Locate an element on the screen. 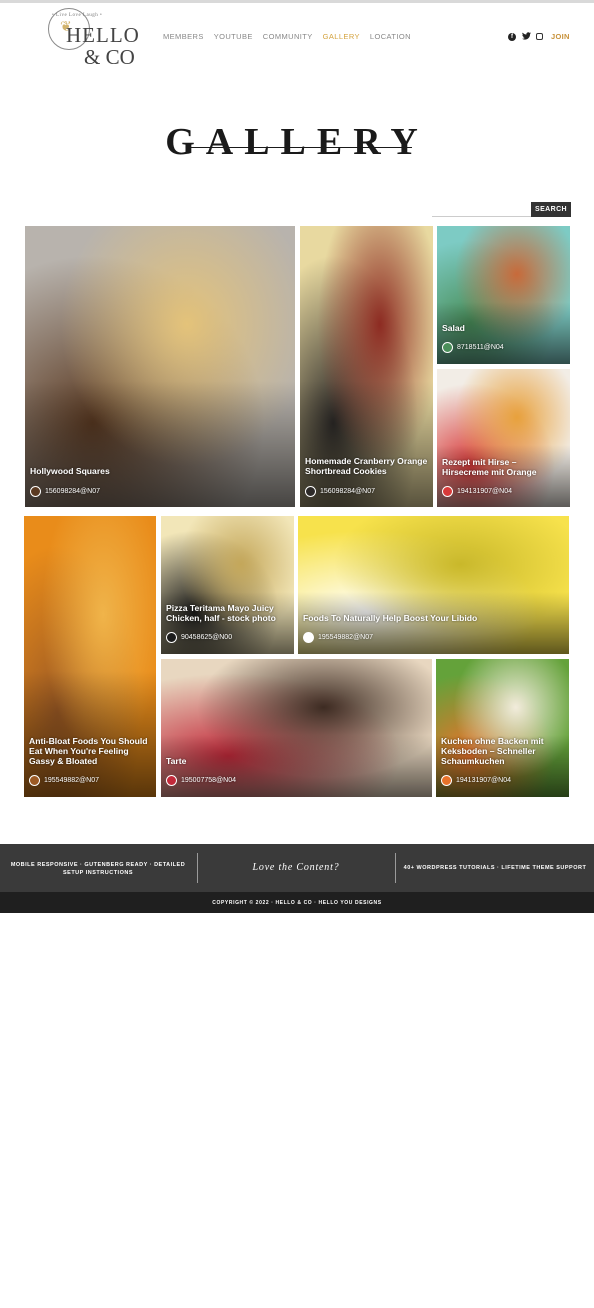 Image resolution: width=594 pixels, height=1308 pixels. tile-author: 8718511@N04 is located at coordinates (473, 347).